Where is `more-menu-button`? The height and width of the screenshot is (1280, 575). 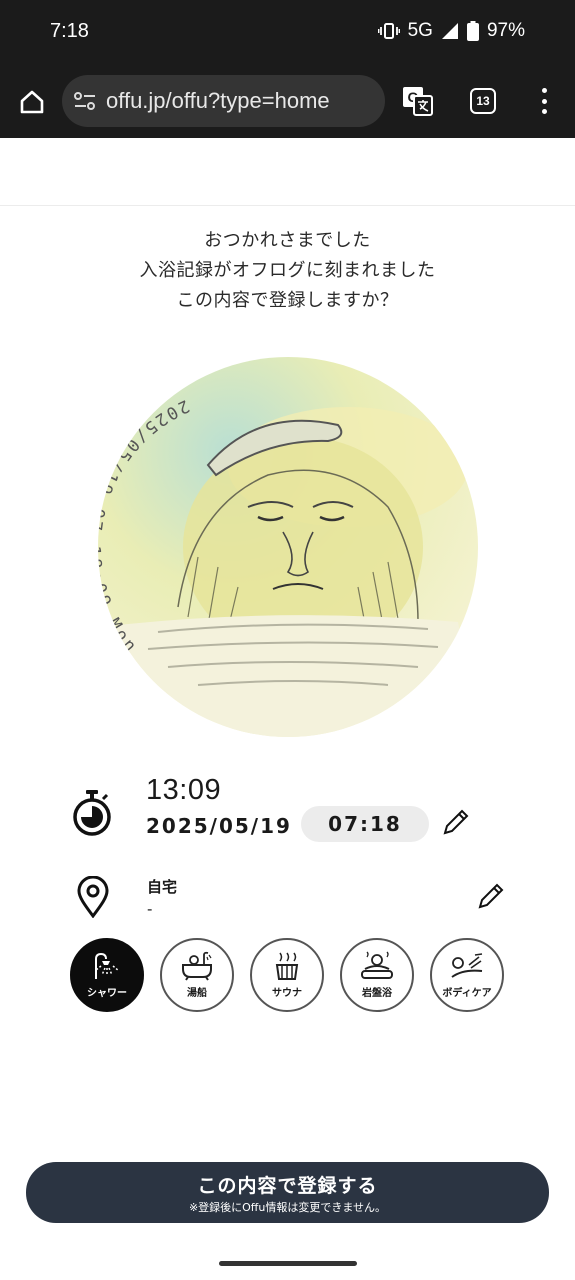
more-menu-button is located at coordinates (544, 101).